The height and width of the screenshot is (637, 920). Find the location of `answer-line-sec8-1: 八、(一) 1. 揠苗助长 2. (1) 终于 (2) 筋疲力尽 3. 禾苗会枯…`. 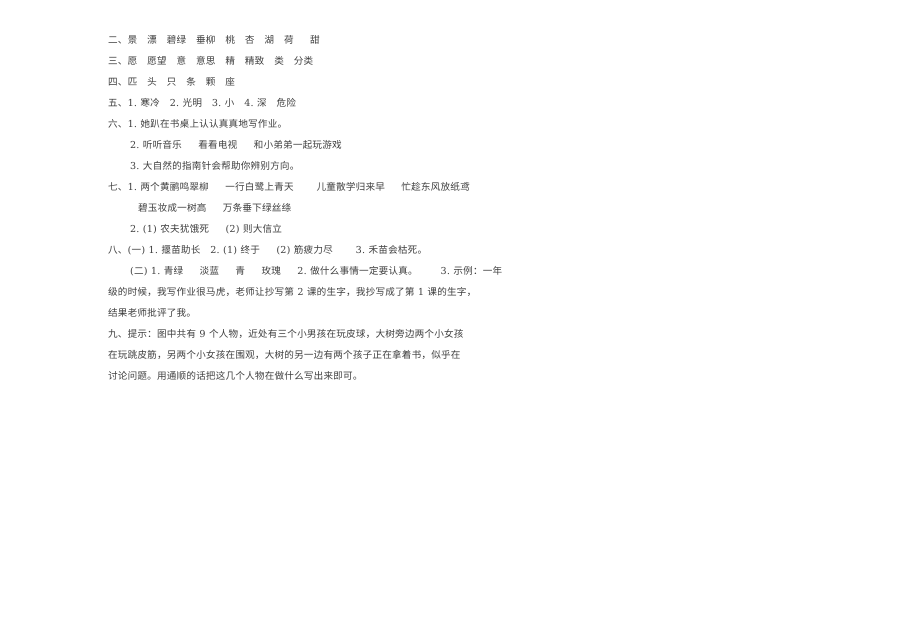

answer-line-sec8-1: 八、(一) 1. 揠苗助长 2. (1) 终于 (2) 筋疲力尽 3. 禾苗会枯… is located at coordinates (268, 250).